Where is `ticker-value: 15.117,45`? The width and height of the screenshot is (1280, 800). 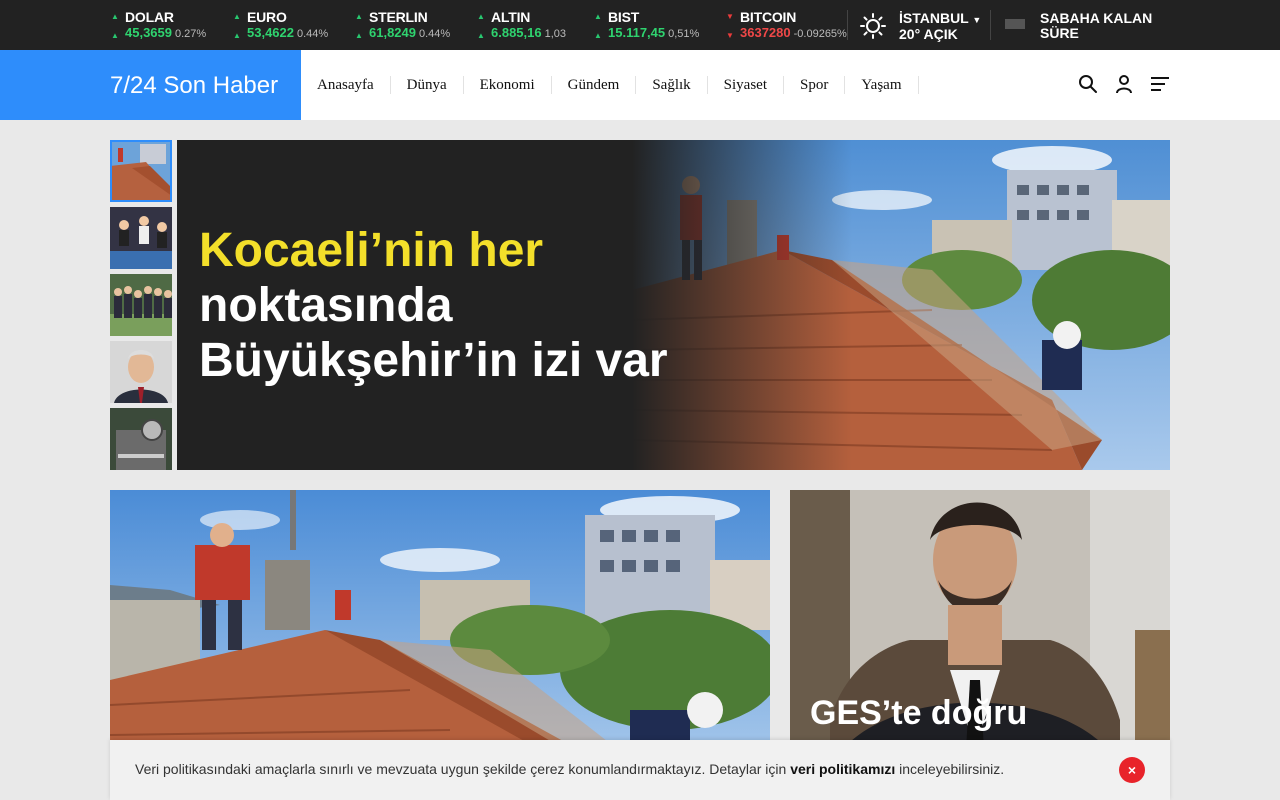
ticker-value: 15.117,45 is located at coordinates (637, 32).